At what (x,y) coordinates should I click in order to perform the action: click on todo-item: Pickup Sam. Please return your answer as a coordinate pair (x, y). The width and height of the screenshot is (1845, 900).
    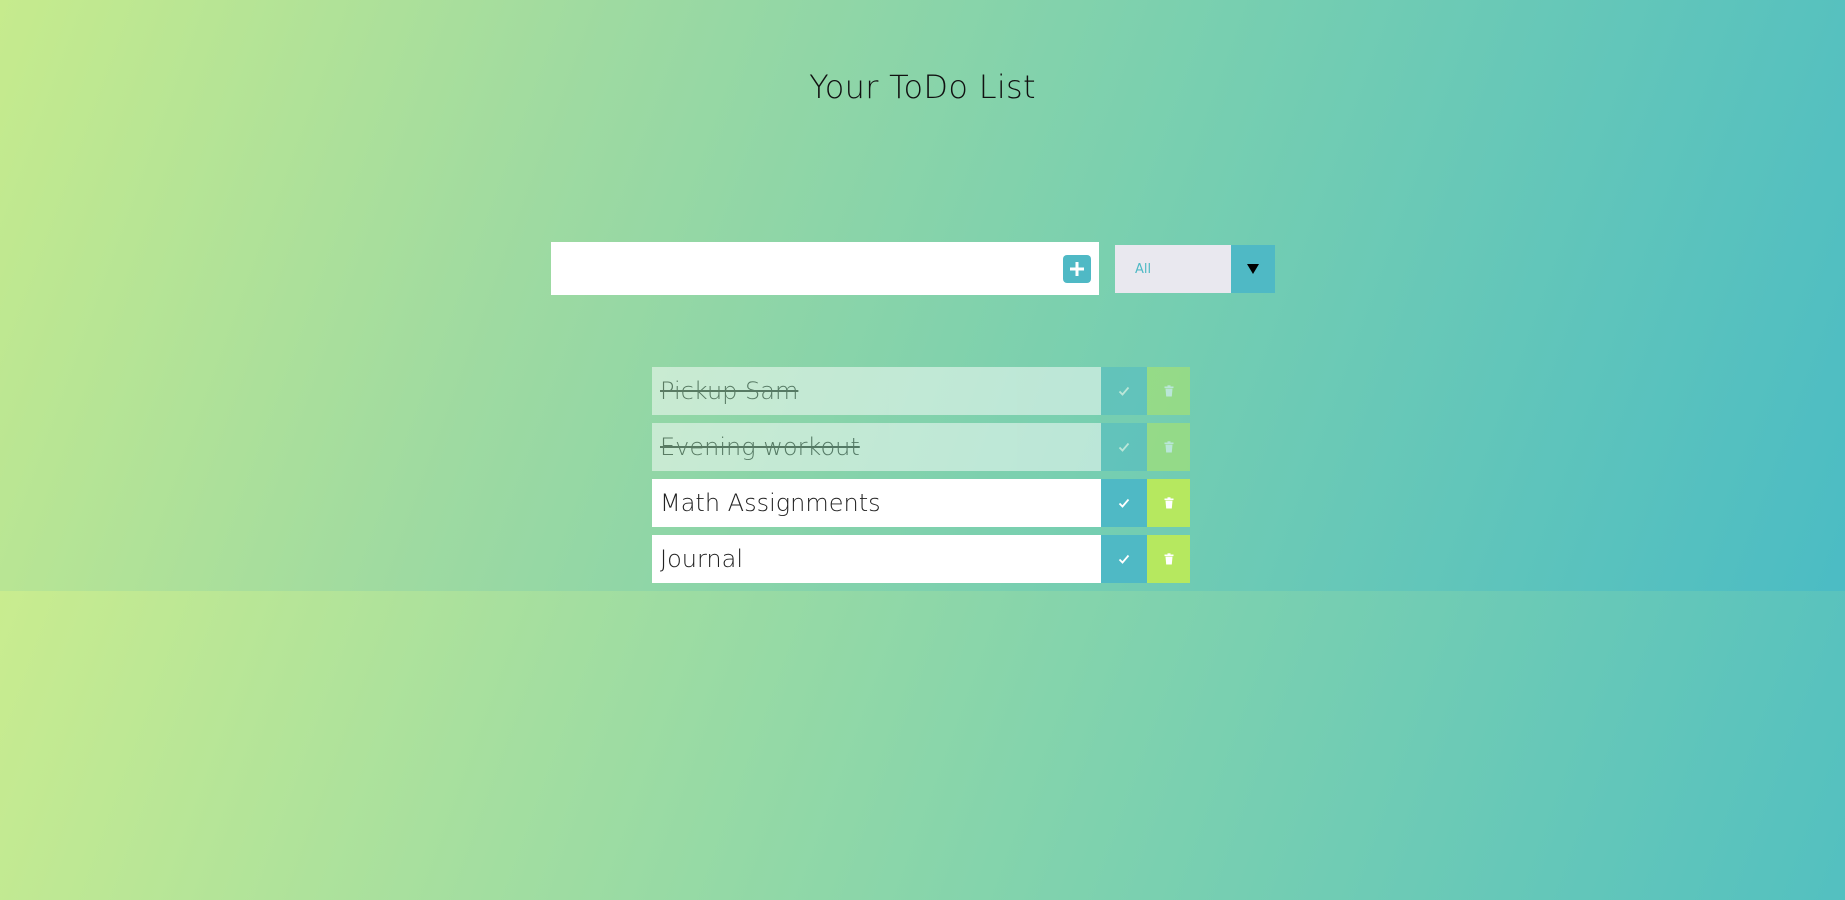
    Looking at the image, I should click on (921, 391).